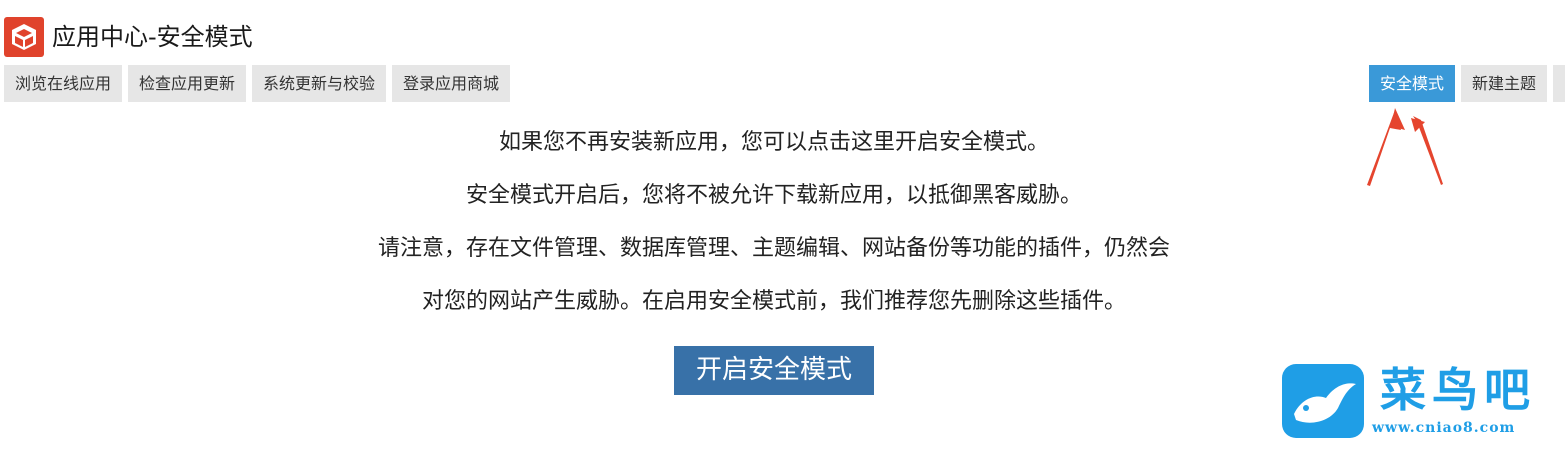  What do you see at coordinates (773, 248) in the screenshot?
I see `description-line: 请注意，存在文件管理、数据库管理、主题编辑、网站备份等功能的插件，仍然会` at bounding box center [773, 248].